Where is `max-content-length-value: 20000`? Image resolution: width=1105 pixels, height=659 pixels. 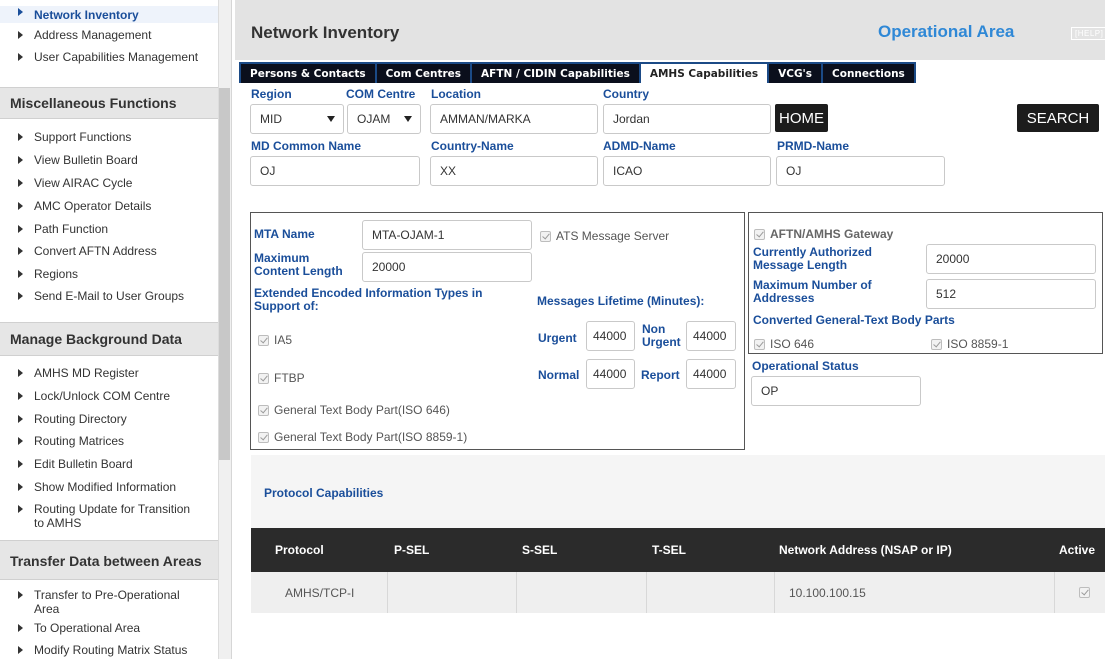
max-content-length-value: 20000 is located at coordinates (389, 267).